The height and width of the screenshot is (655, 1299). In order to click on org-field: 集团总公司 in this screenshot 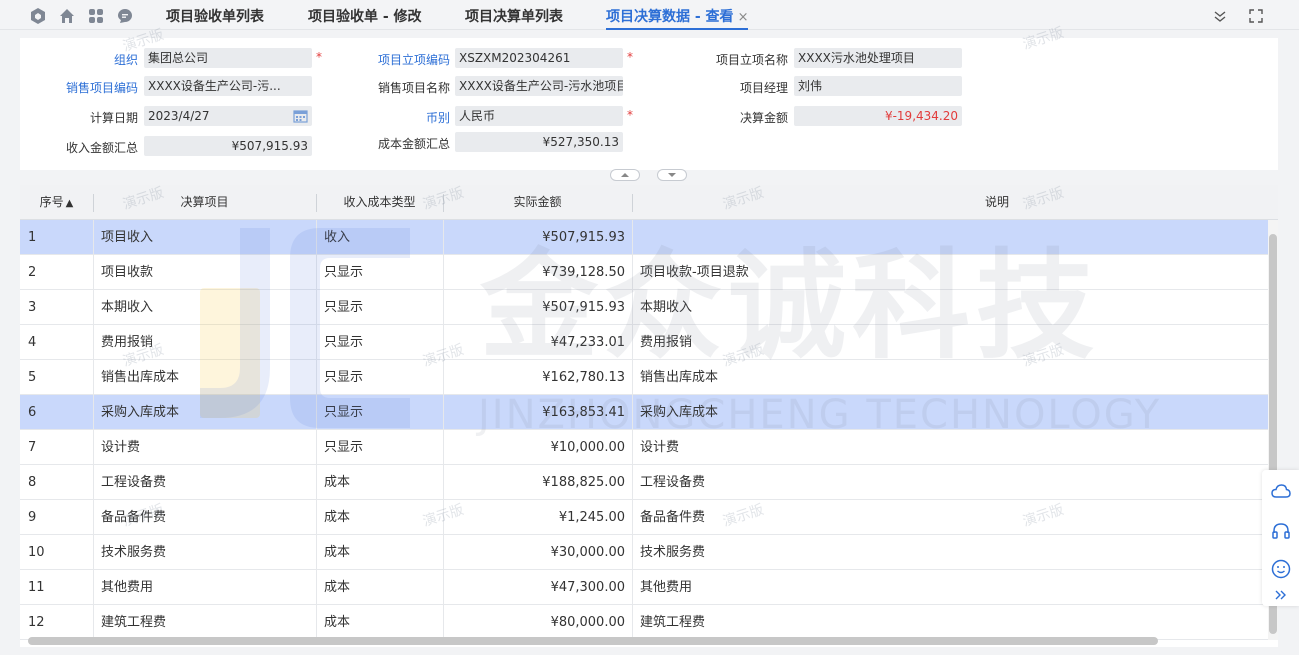, I will do `click(228, 58)`.